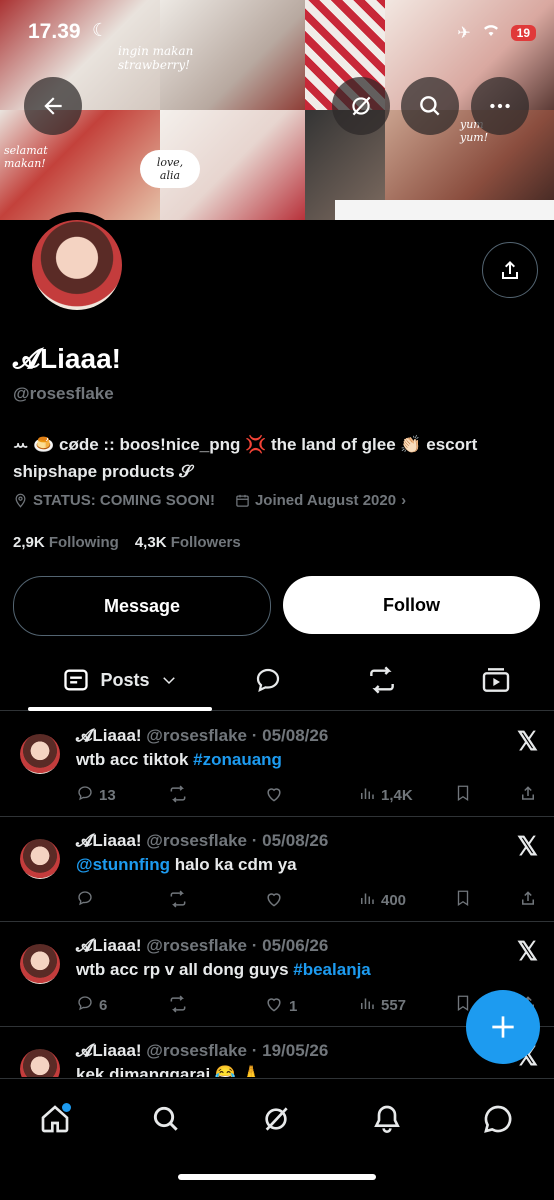 The height and width of the screenshot is (1200, 554). What do you see at coordinates (185, 969) in the screenshot?
I see `tweet-text-part: wtb acc rp v all dong guys` at bounding box center [185, 969].